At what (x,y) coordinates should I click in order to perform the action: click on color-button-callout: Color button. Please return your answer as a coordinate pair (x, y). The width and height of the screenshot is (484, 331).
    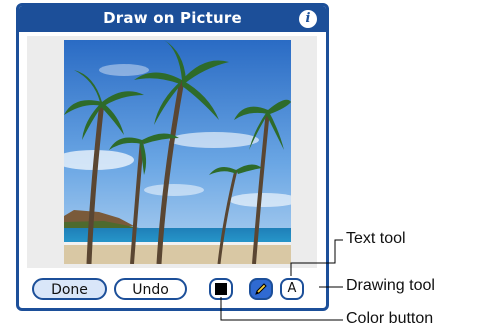
    Looking at the image, I should click on (390, 318).